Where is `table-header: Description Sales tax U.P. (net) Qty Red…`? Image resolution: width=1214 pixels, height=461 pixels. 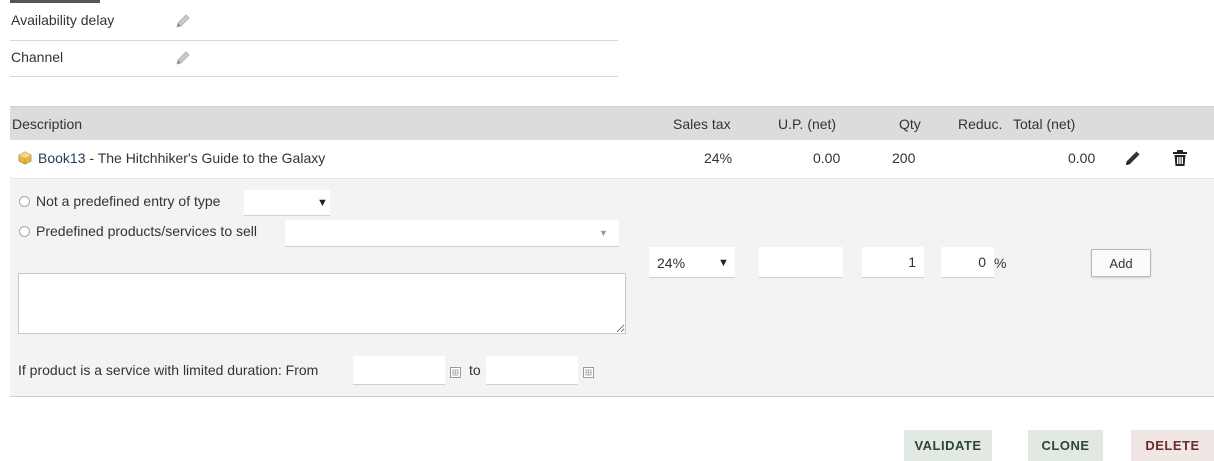
table-header: Description Sales tax U.P. (net) Qty Red… is located at coordinates (612, 123).